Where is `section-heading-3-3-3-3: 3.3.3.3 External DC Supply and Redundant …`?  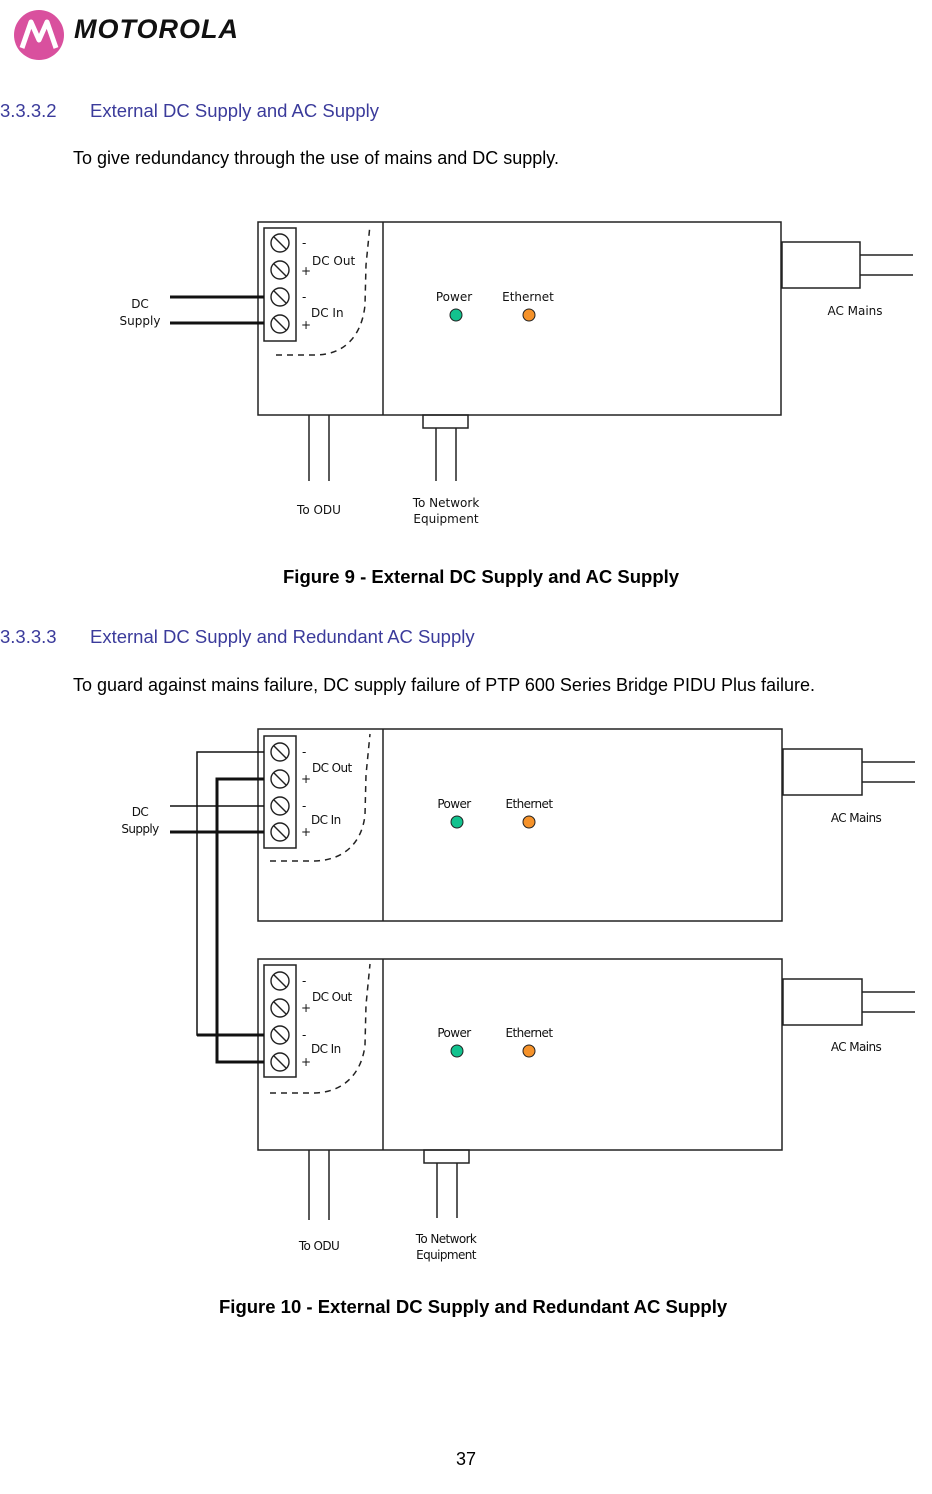 section-heading-3-3-3-3: 3.3.3.3 External DC Supply and Redundant … is located at coordinates (237, 637).